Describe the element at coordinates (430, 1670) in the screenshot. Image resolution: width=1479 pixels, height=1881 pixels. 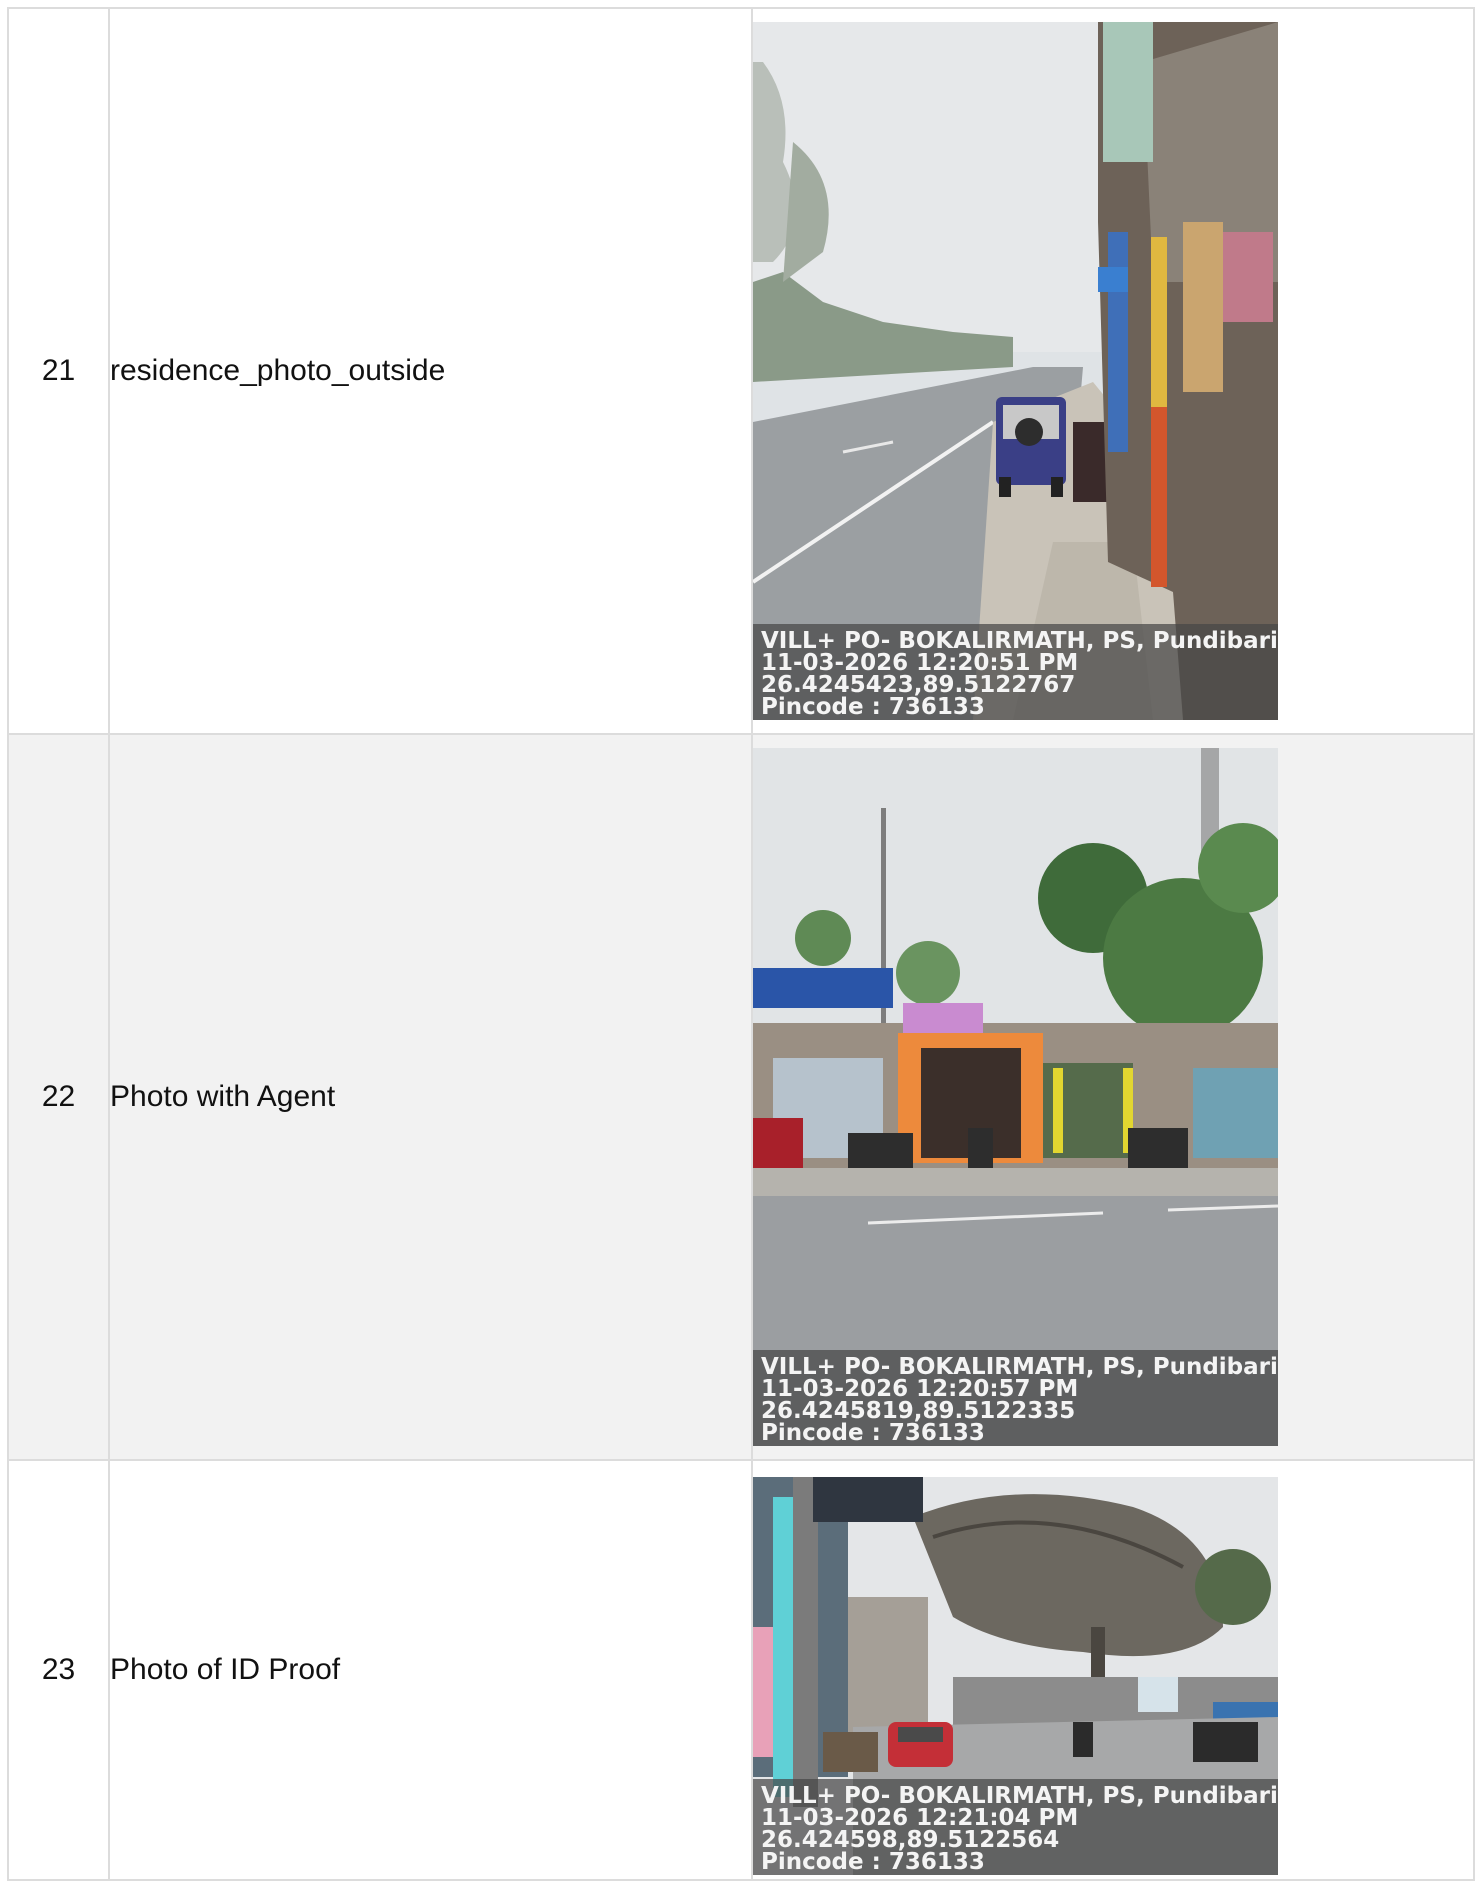
I see `row-label: Photo of ID Proof` at that location.